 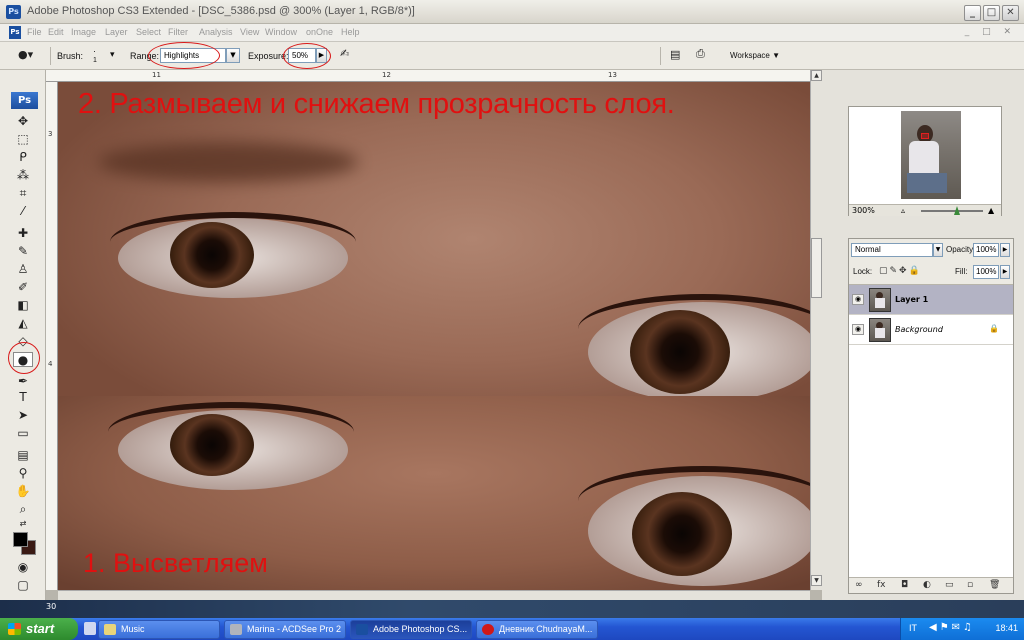 What do you see at coordinates (904, 585) in the screenshot?
I see `mask-icon: ◘` at bounding box center [904, 585].